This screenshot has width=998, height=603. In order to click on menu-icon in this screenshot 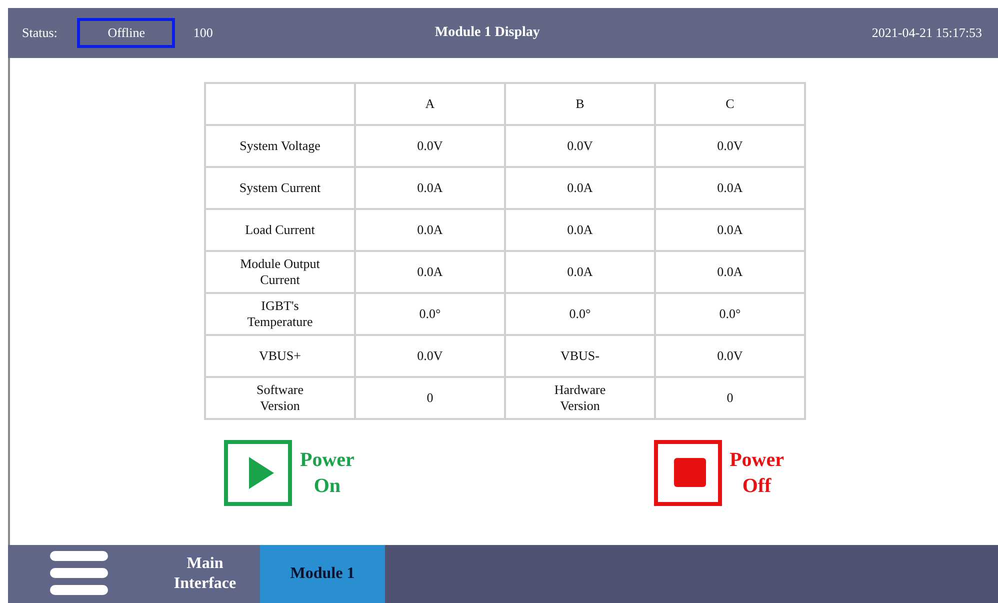, I will do `click(79, 574)`.